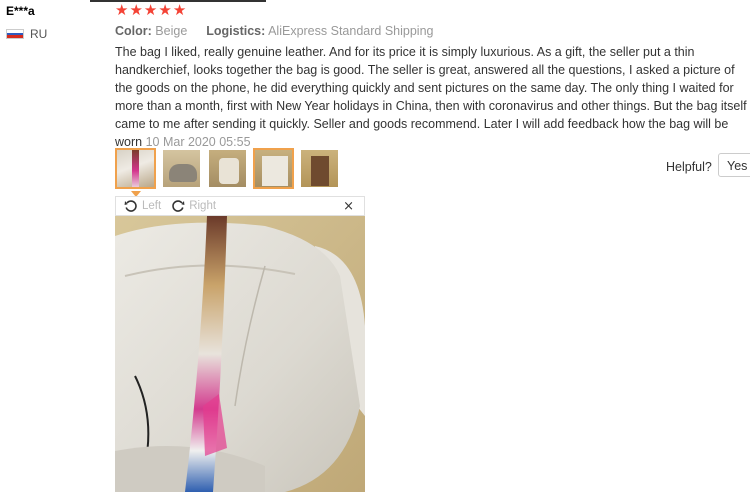 This screenshot has width=750, height=492. Describe the element at coordinates (351, 31) in the screenshot. I see `logistics-value: AliExpress Standard Shipping` at that location.